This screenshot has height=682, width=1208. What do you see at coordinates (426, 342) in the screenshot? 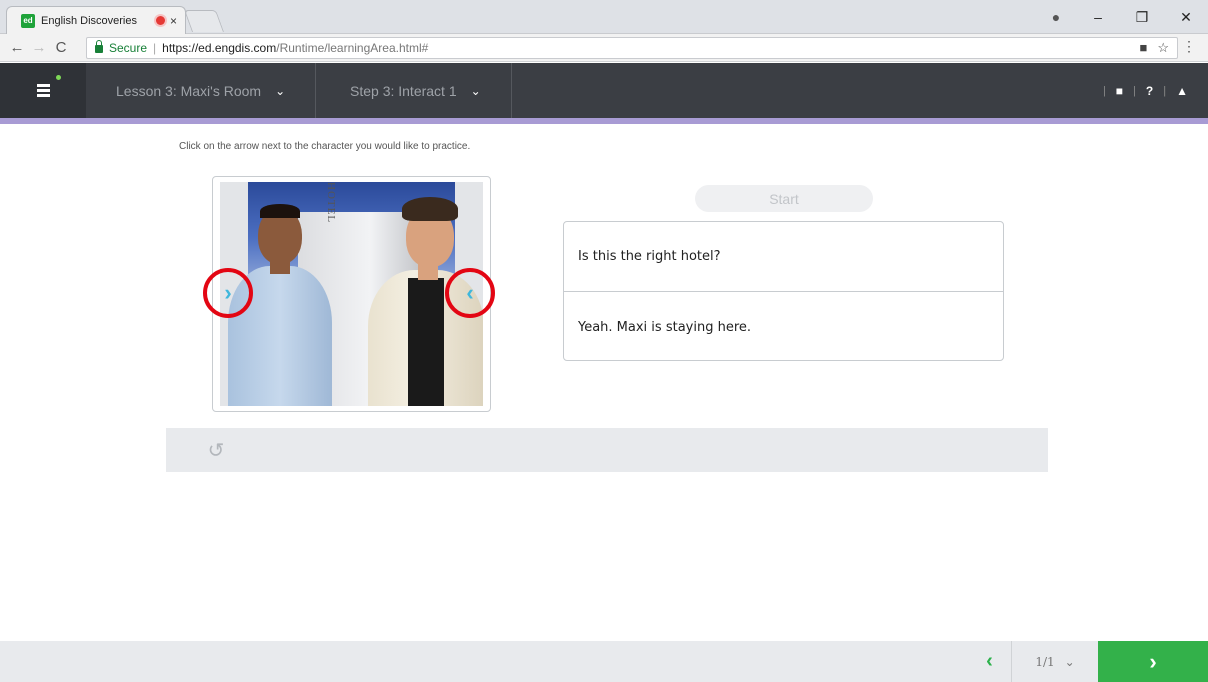
I see `character-right-shirt` at bounding box center [426, 342].